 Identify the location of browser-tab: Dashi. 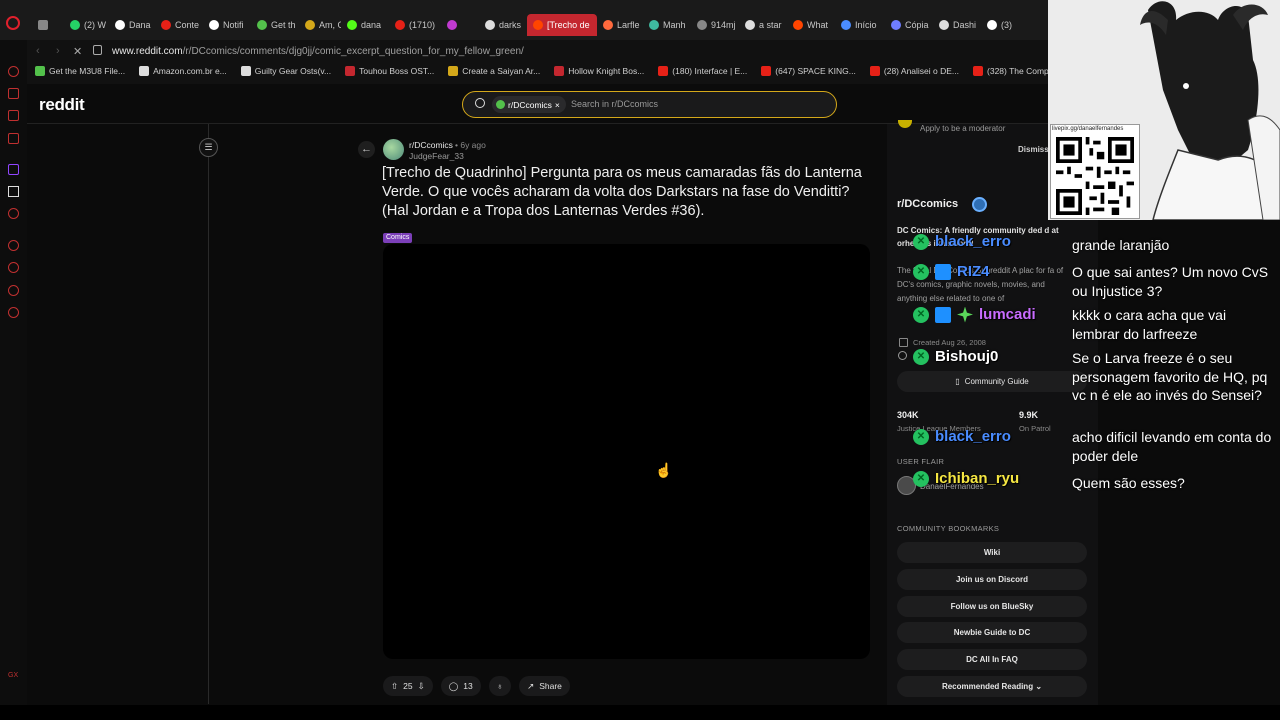
(957, 25).